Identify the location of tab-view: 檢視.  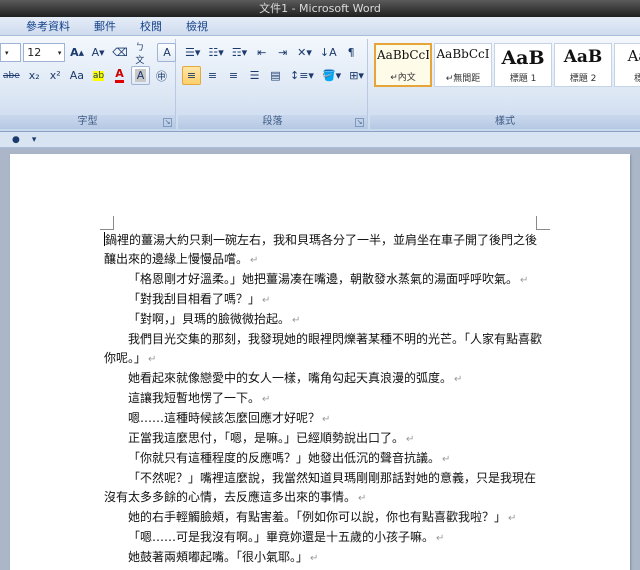
(197, 26).